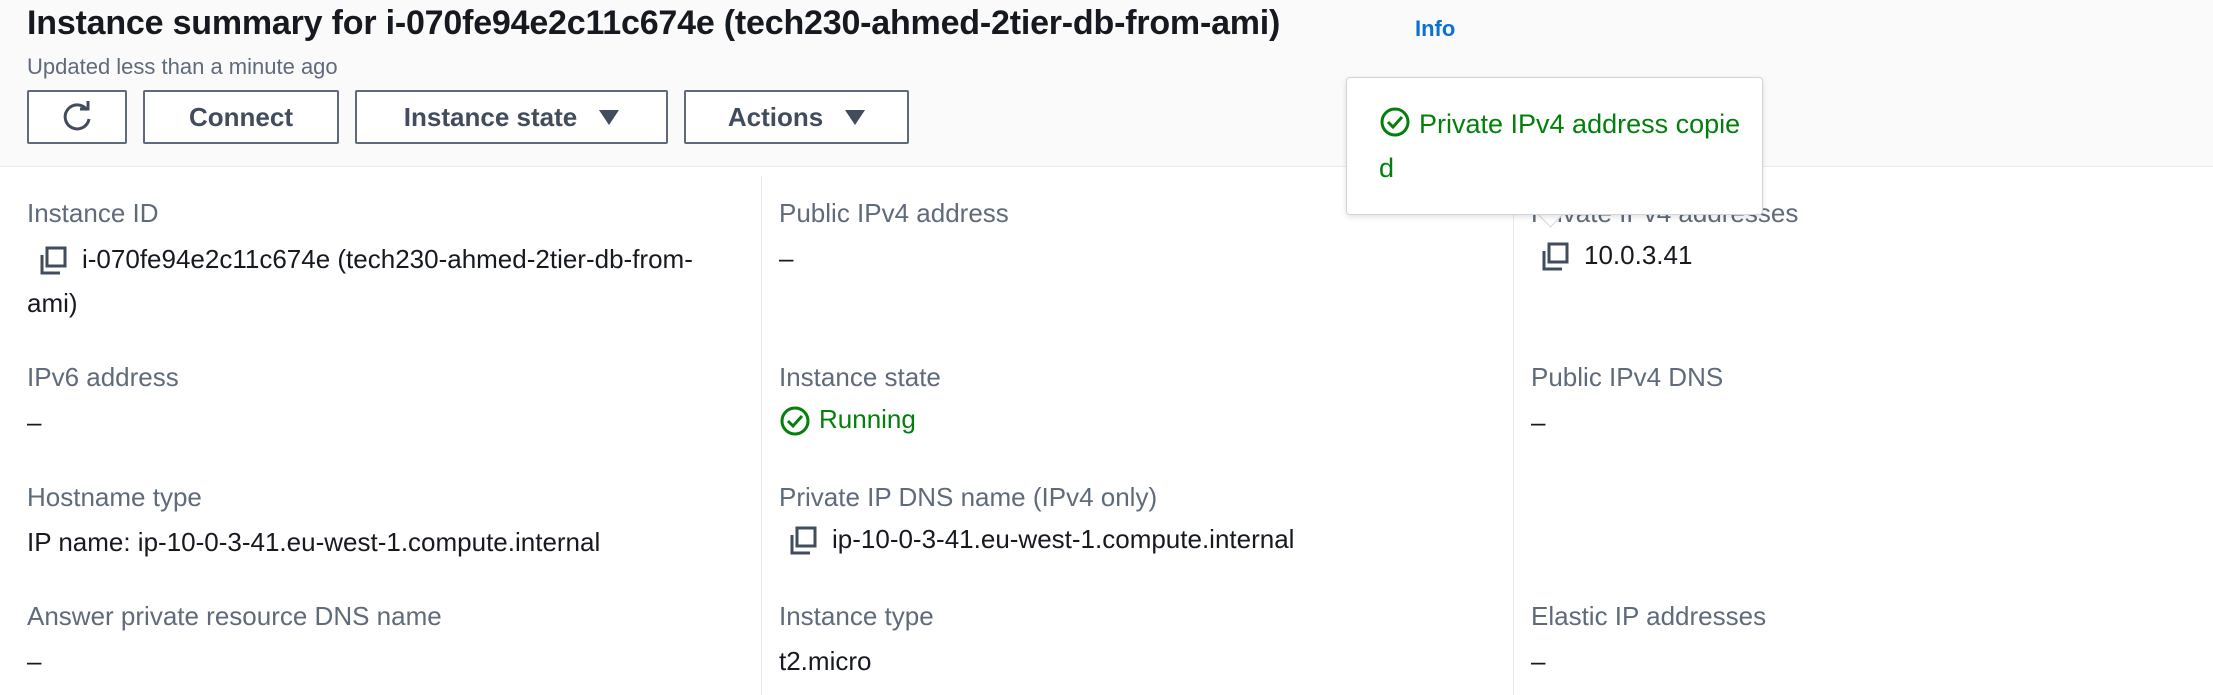  I want to click on public-ipv4-value: –, so click(786, 258).